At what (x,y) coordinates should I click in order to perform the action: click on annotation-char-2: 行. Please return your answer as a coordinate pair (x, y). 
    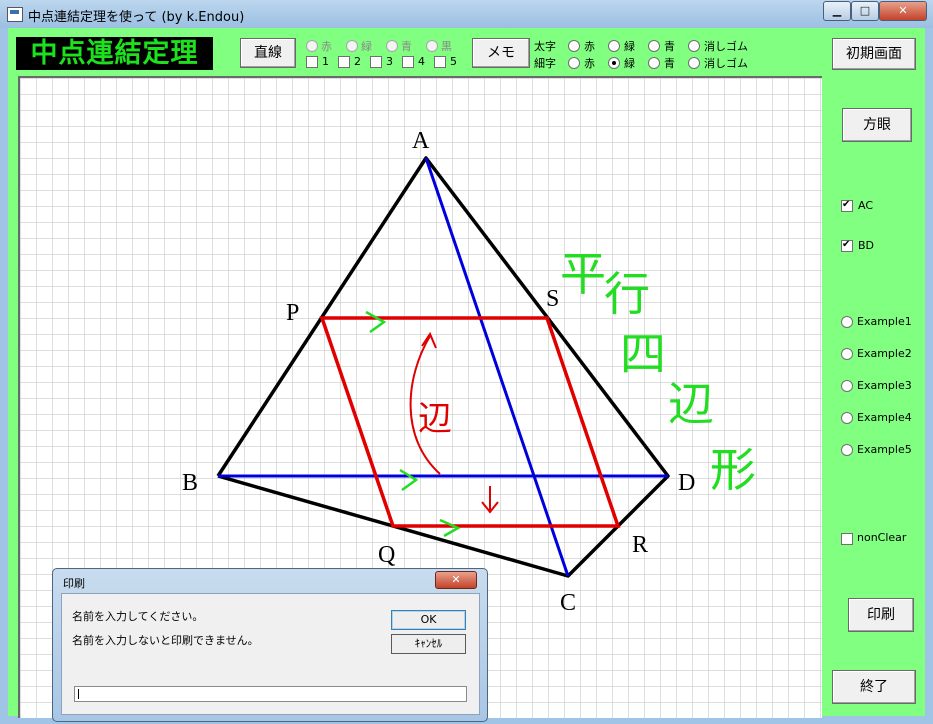
    Looking at the image, I should click on (627, 294).